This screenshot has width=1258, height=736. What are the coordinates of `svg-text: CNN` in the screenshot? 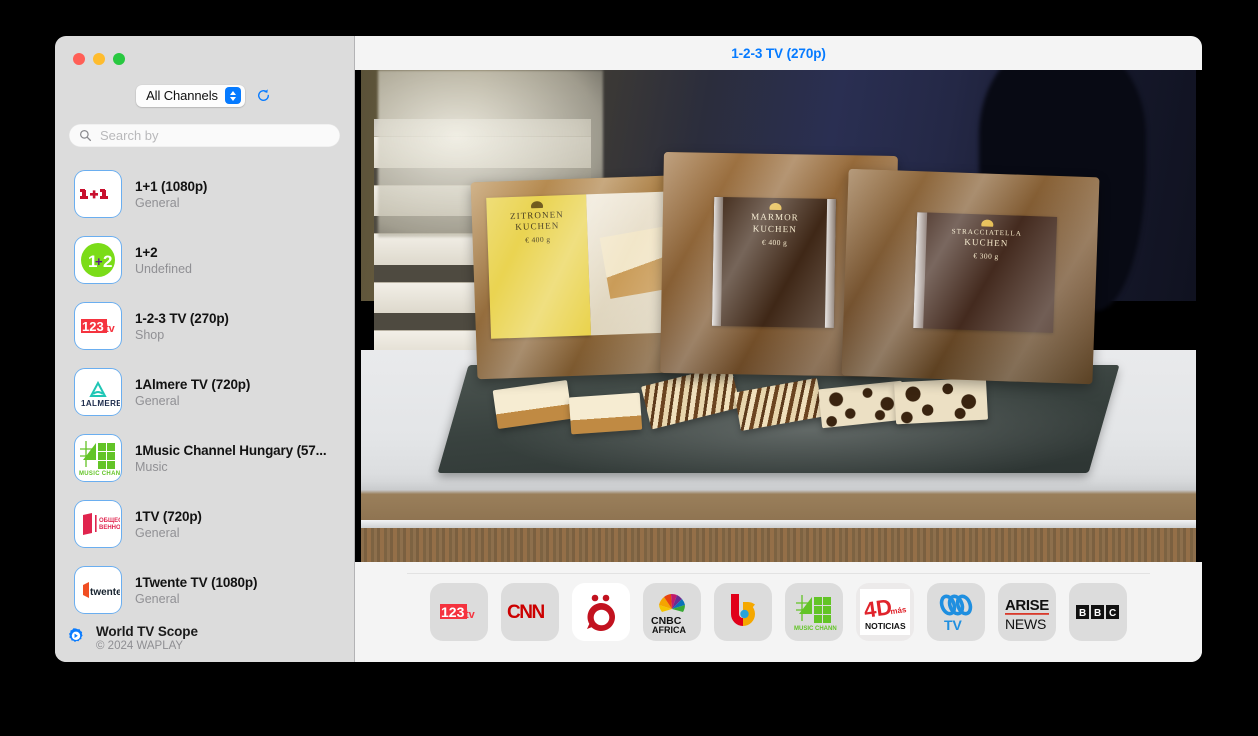 It's located at (525, 612).